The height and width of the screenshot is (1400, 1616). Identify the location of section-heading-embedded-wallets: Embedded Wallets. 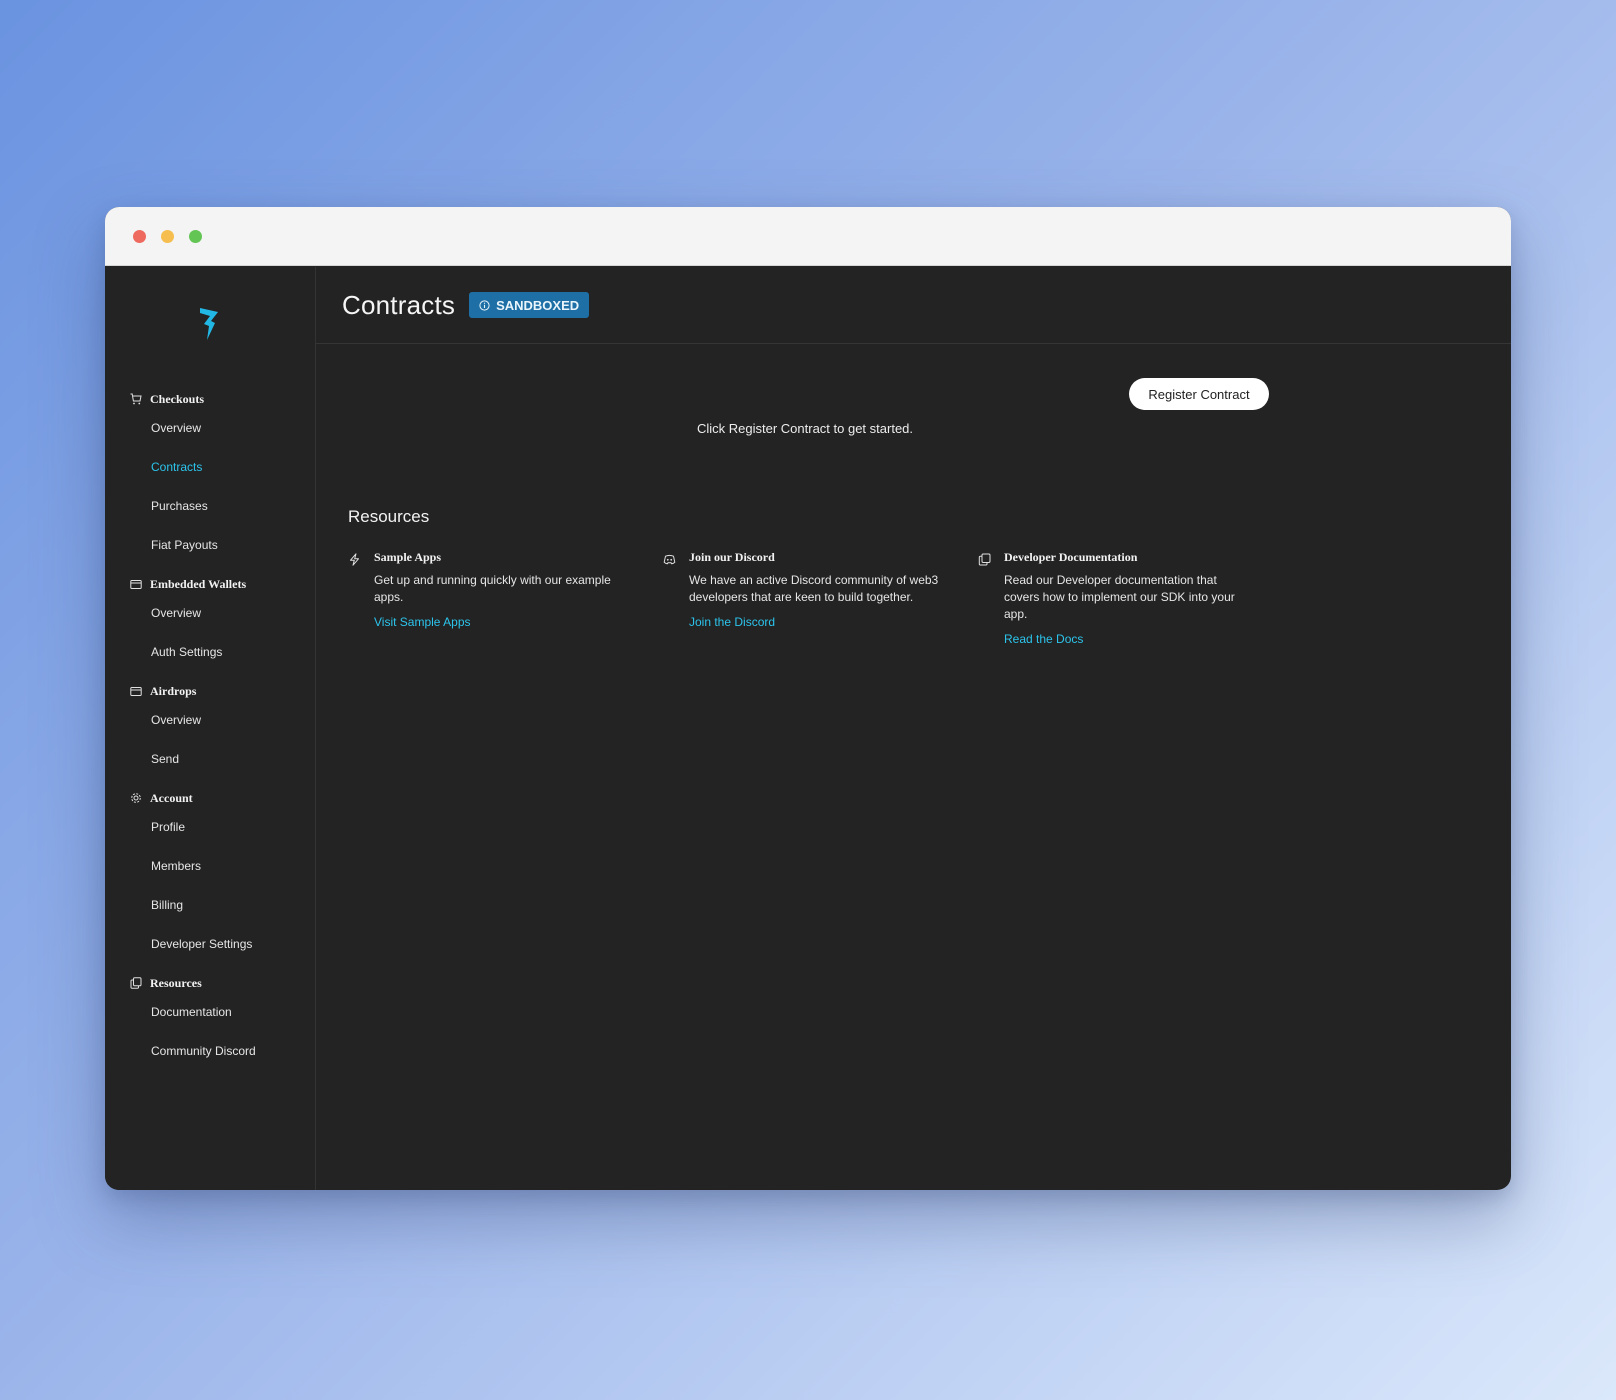
(210, 584).